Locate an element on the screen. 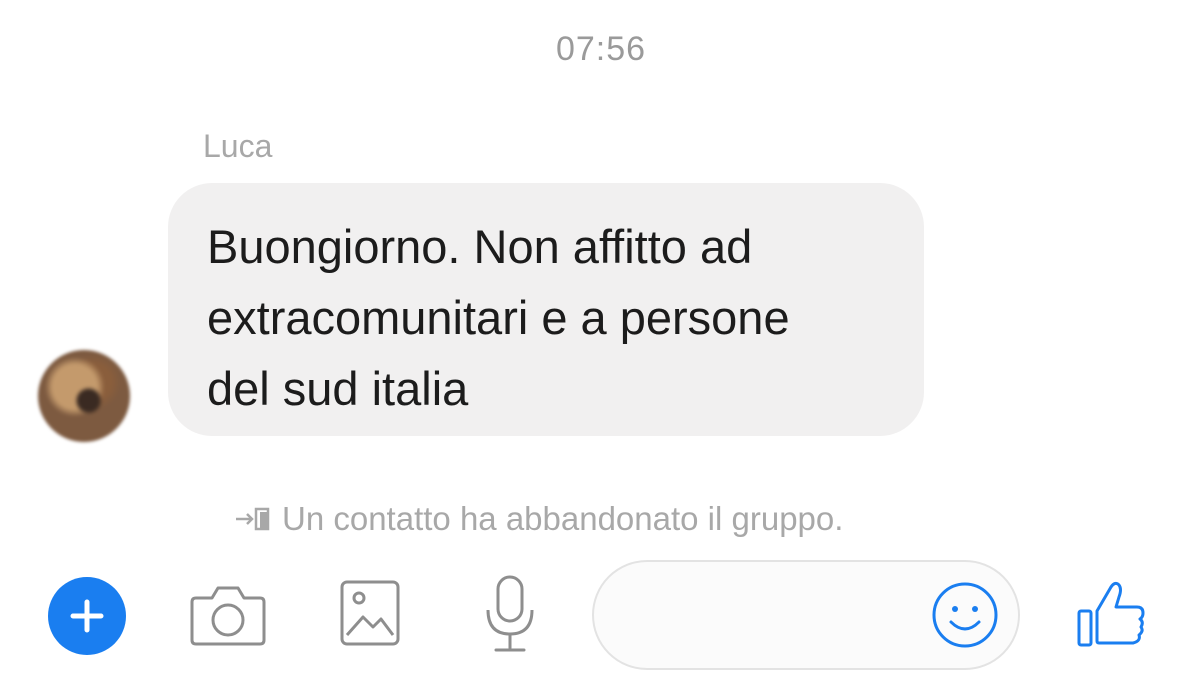 Image resolution: width=1202 pixels, height=676 pixels. group-left-text: Un contatto ha abbandonato il gruppo. is located at coordinates (563, 518).